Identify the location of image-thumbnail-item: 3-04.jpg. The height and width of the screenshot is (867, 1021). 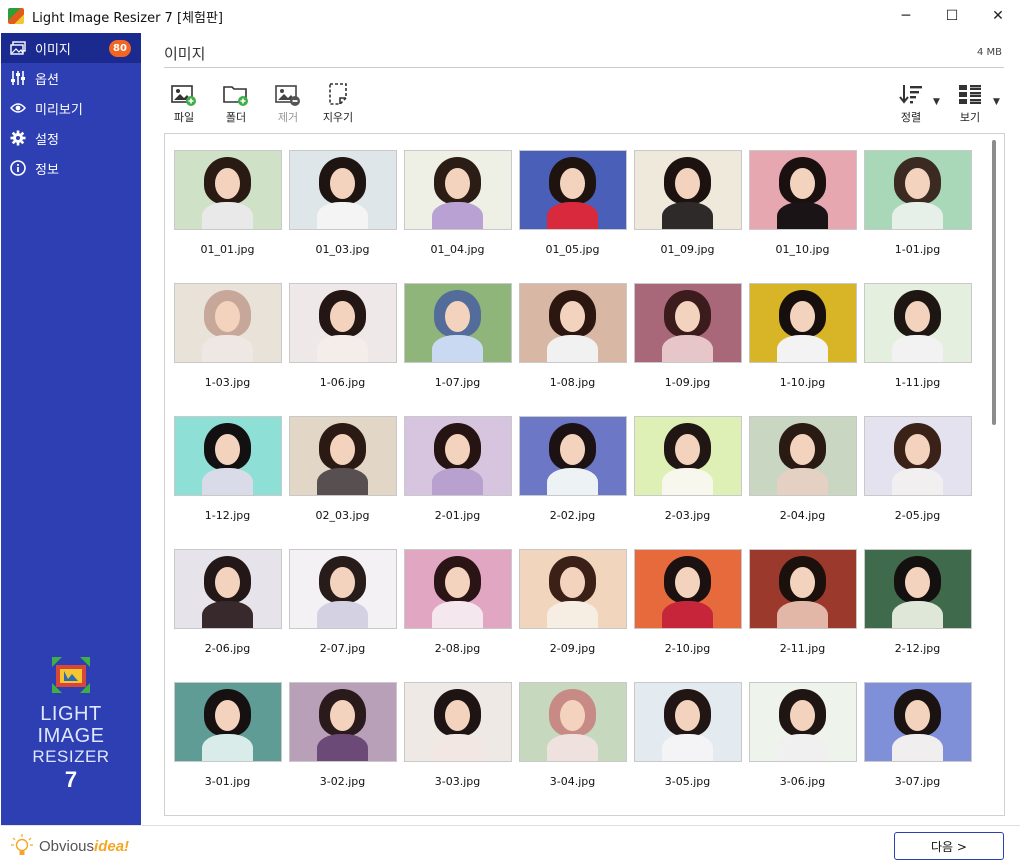
(572, 748).